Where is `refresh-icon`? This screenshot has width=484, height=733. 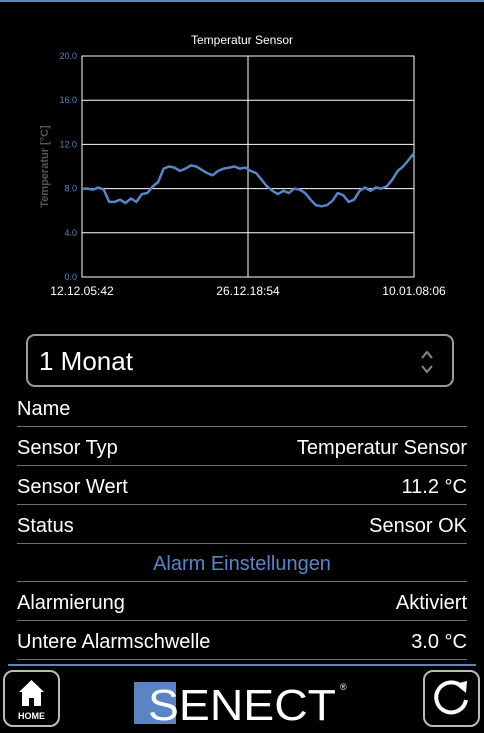
refresh-icon is located at coordinates (451, 697).